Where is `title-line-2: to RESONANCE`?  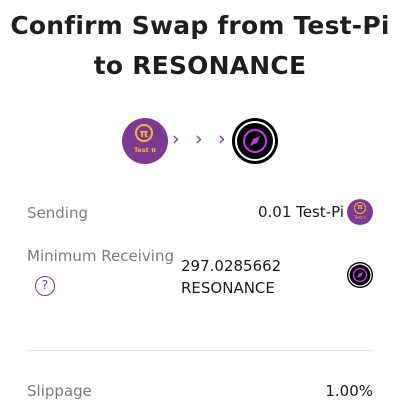 title-line-2: to RESONANCE is located at coordinates (200, 65).